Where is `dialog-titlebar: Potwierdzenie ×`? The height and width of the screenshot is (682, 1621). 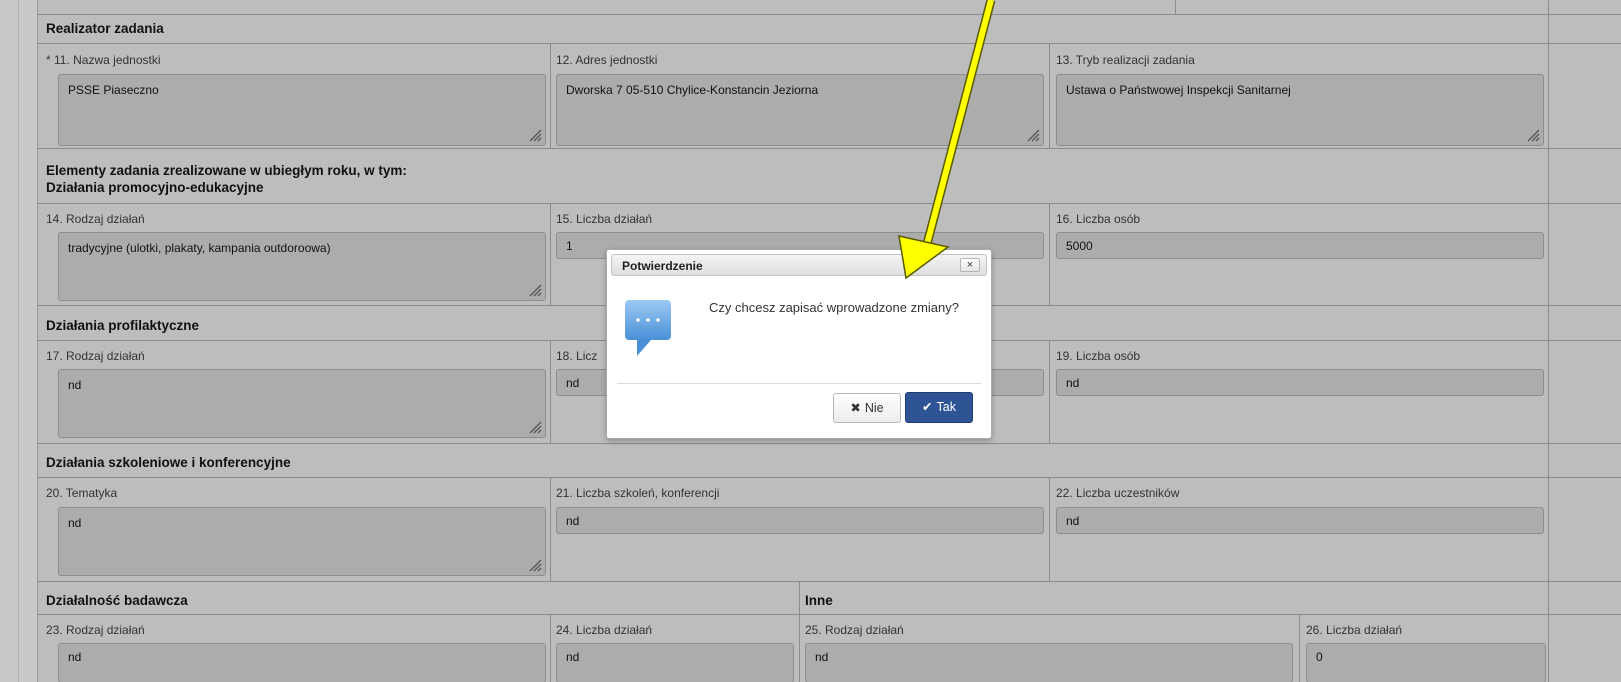
dialog-titlebar: Potwierdzenie × is located at coordinates (799, 265).